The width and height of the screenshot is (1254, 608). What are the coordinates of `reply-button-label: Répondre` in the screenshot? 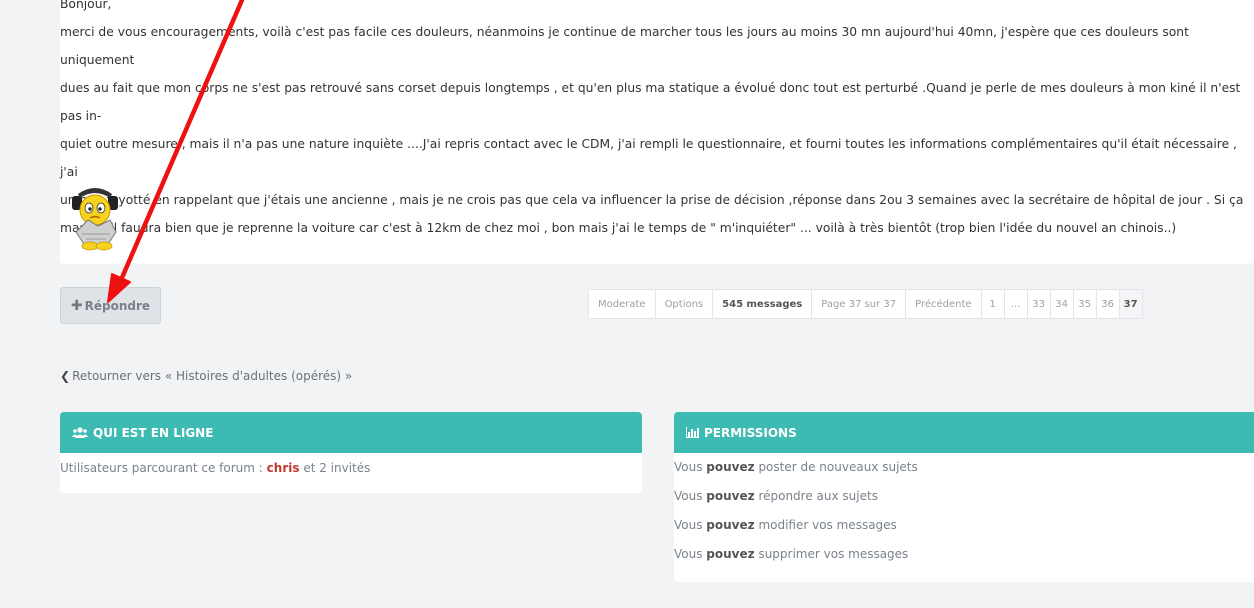 It's located at (117, 305).